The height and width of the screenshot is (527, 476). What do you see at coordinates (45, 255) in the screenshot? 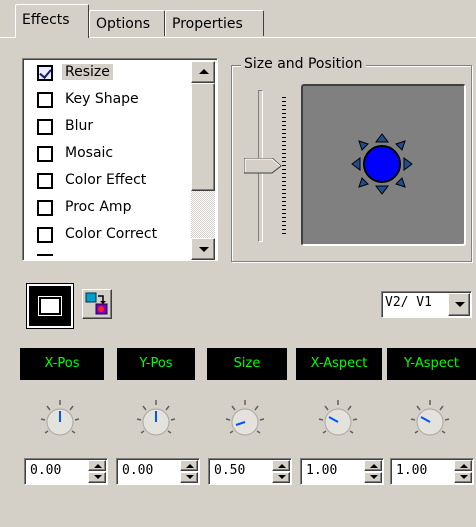
I see `checkbox-partial` at bounding box center [45, 255].